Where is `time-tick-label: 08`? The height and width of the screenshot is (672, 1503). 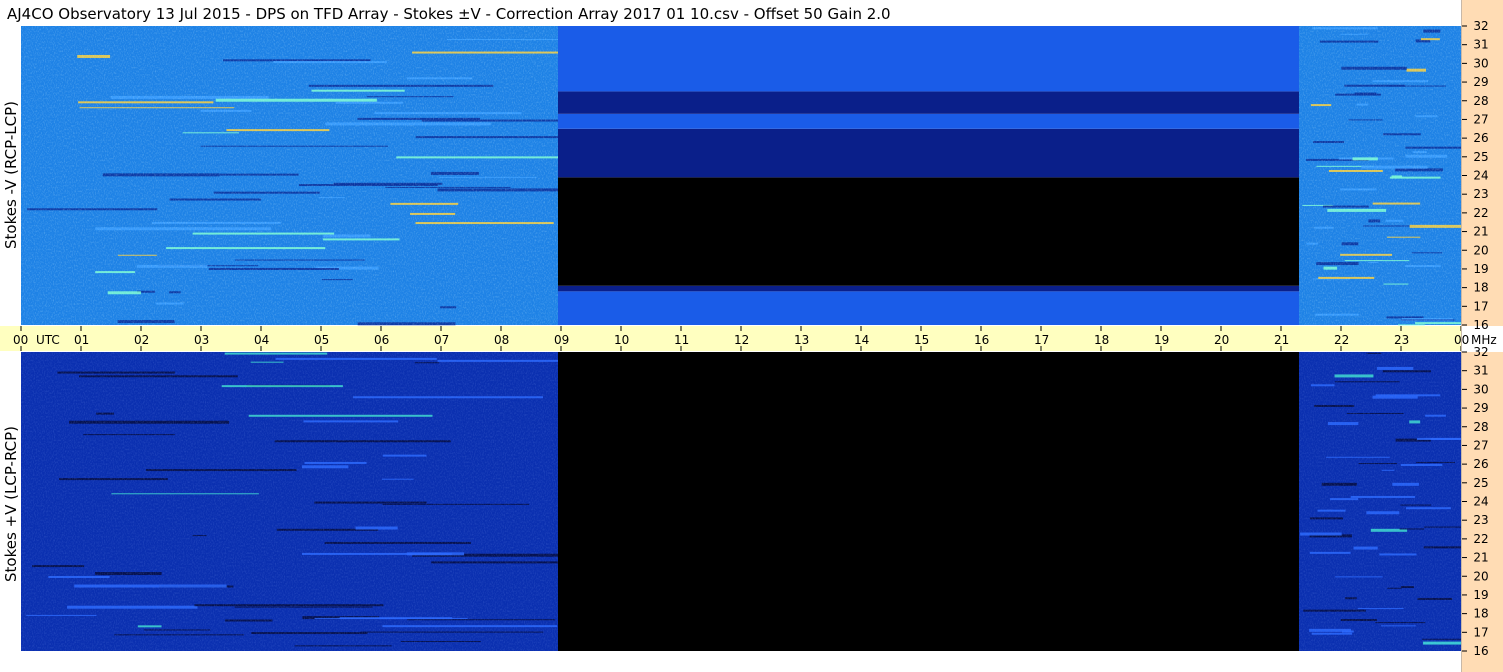 time-tick-label: 08 is located at coordinates (501, 340).